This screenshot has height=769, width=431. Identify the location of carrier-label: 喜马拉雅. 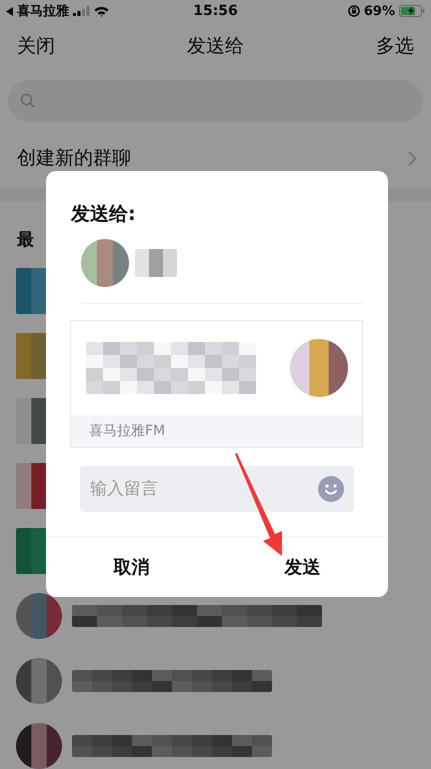
(43, 11).